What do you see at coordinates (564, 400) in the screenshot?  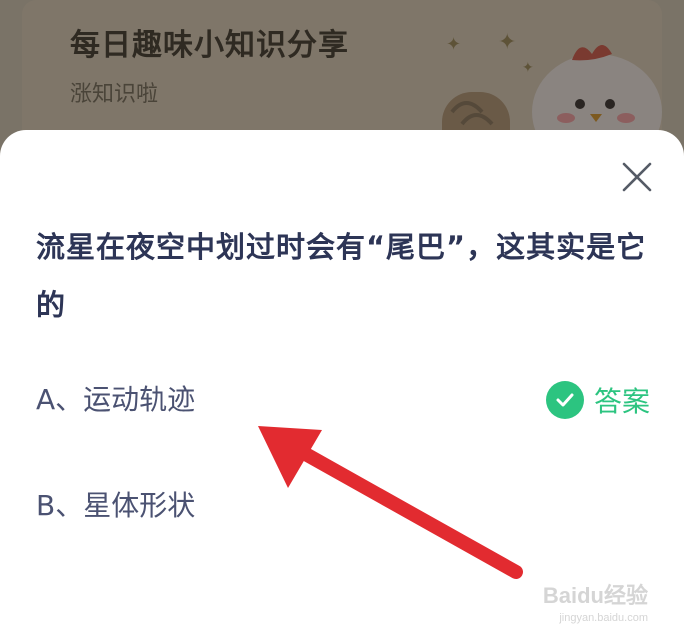 I see `check-circle-icon` at bounding box center [564, 400].